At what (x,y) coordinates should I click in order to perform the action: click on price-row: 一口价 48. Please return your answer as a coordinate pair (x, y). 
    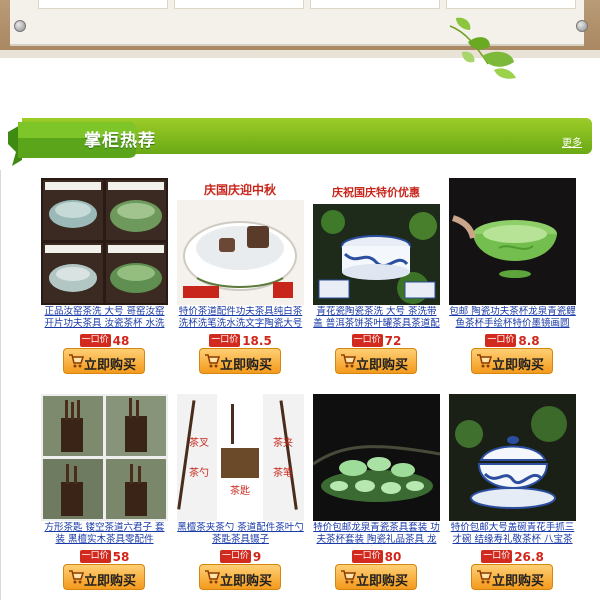
    Looking at the image, I should click on (104, 339).